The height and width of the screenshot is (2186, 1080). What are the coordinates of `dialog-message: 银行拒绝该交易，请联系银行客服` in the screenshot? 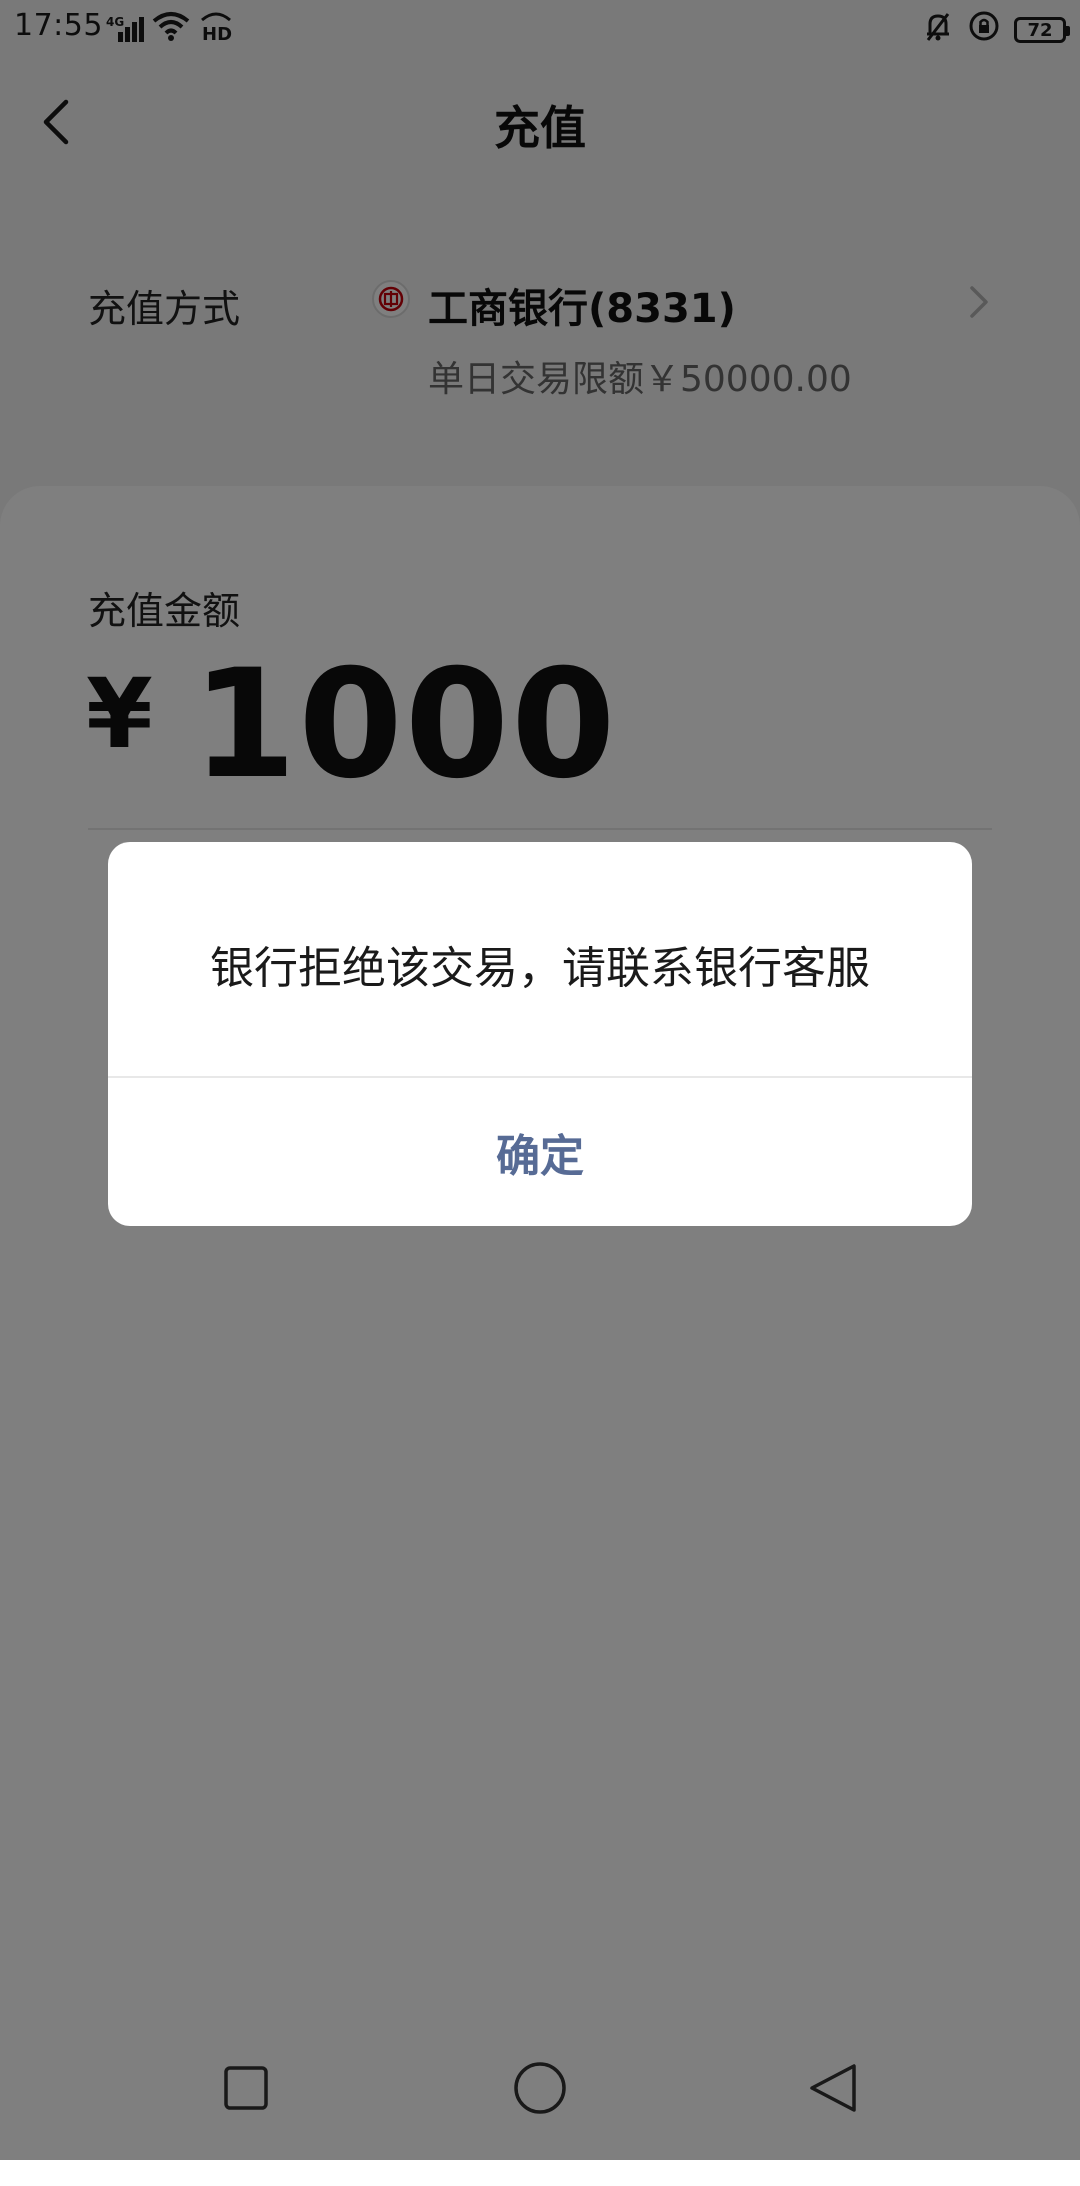 It's located at (540, 968).